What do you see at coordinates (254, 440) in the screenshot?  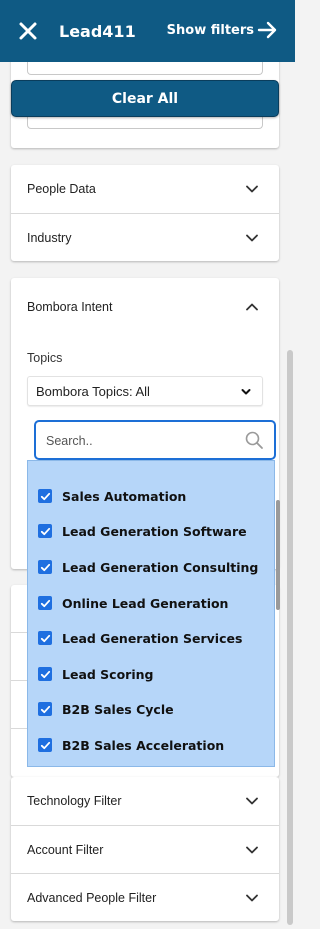 I see `search-icon` at bounding box center [254, 440].